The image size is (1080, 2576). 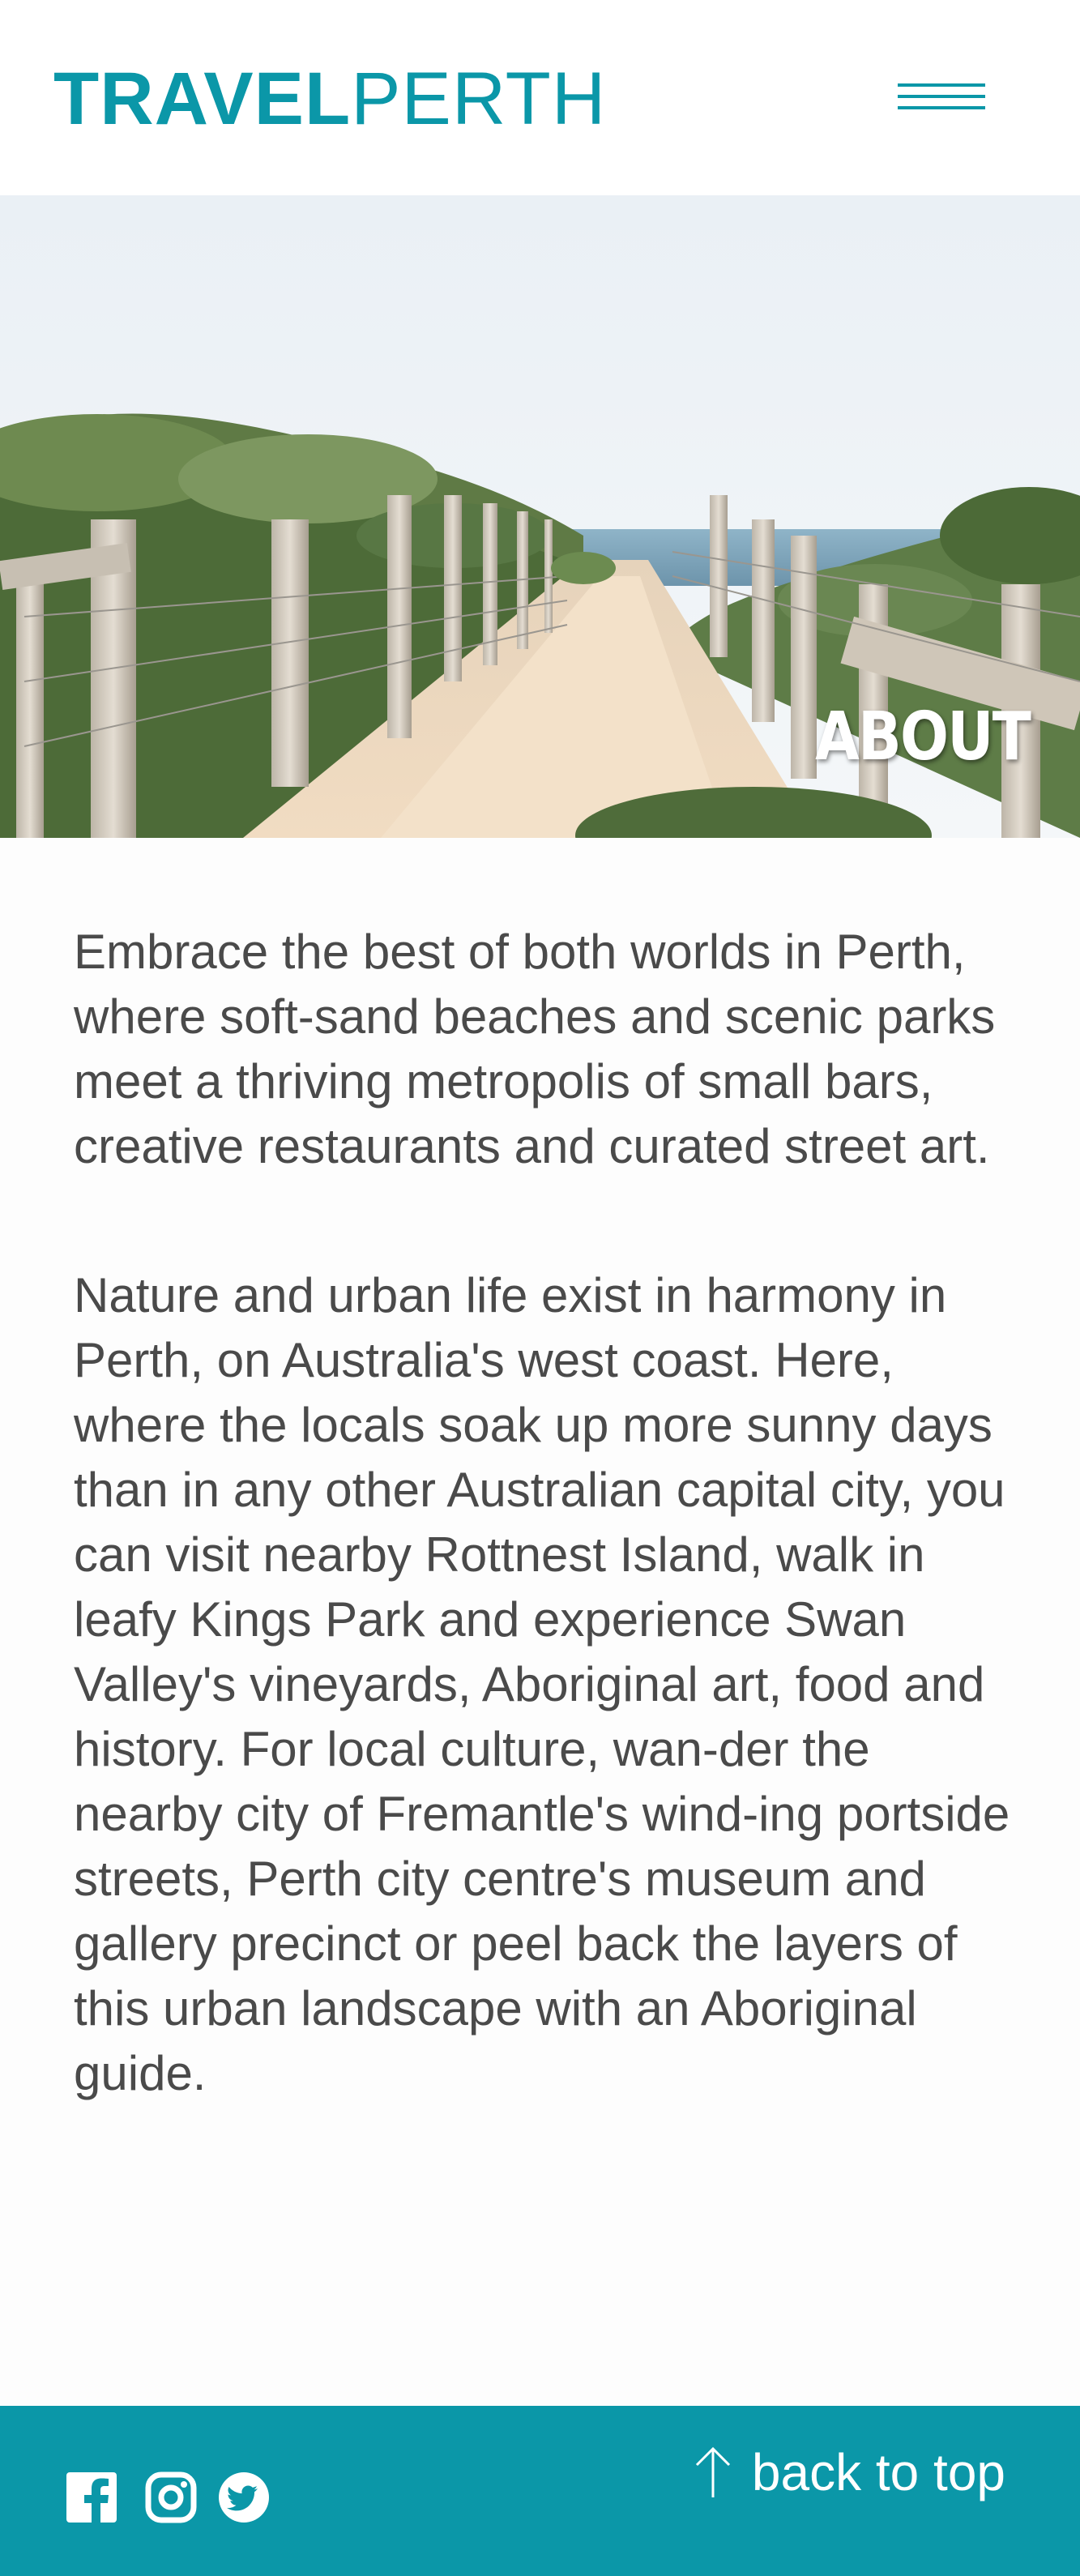 I want to click on back-to-top-label: back to top, so click(x=878, y=2472).